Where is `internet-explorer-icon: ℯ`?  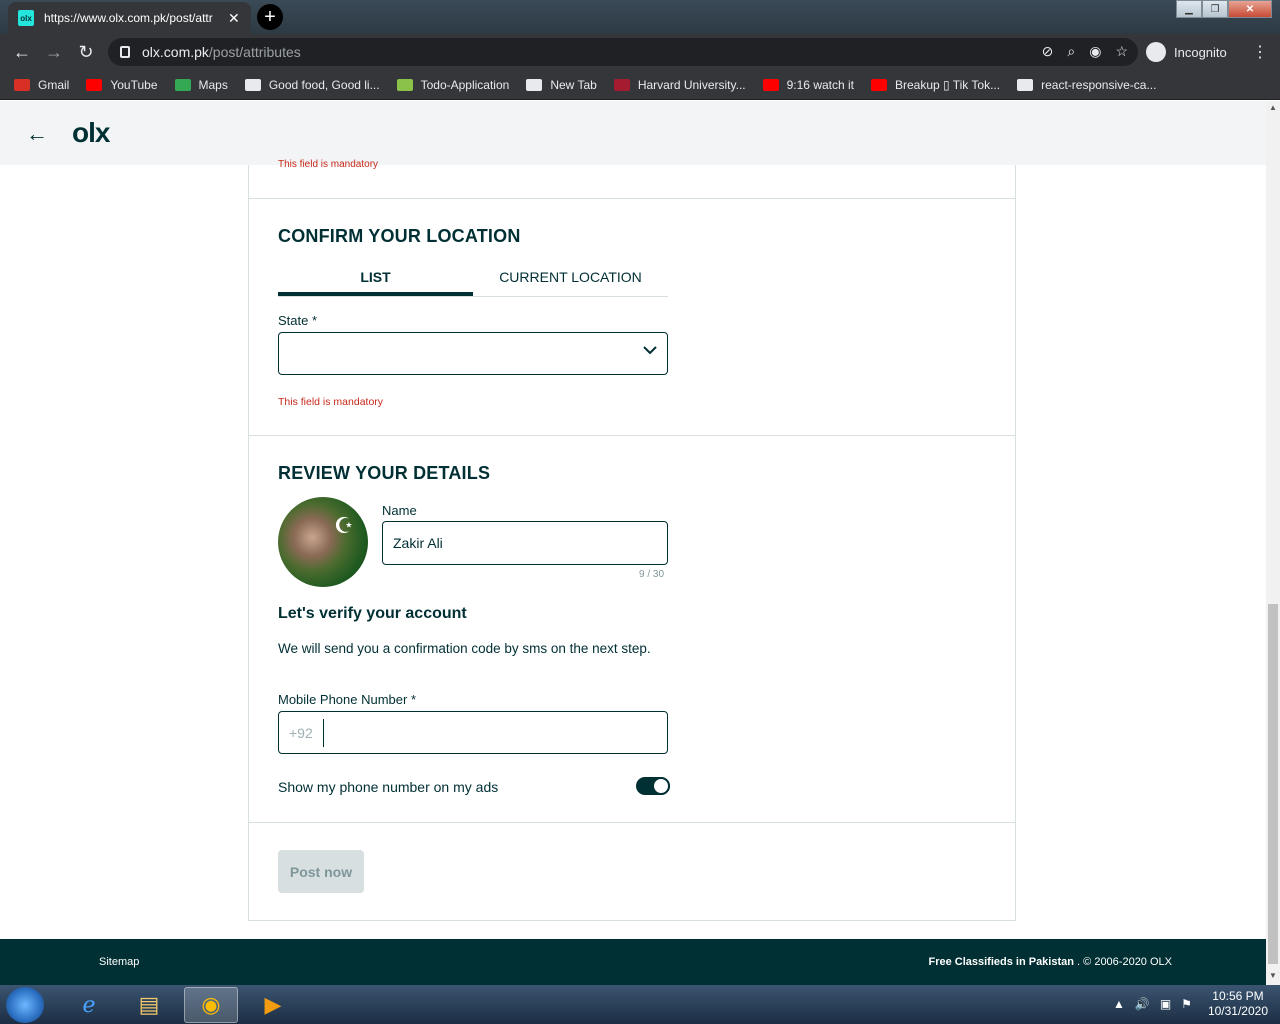 internet-explorer-icon: ℯ is located at coordinates (89, 1005).